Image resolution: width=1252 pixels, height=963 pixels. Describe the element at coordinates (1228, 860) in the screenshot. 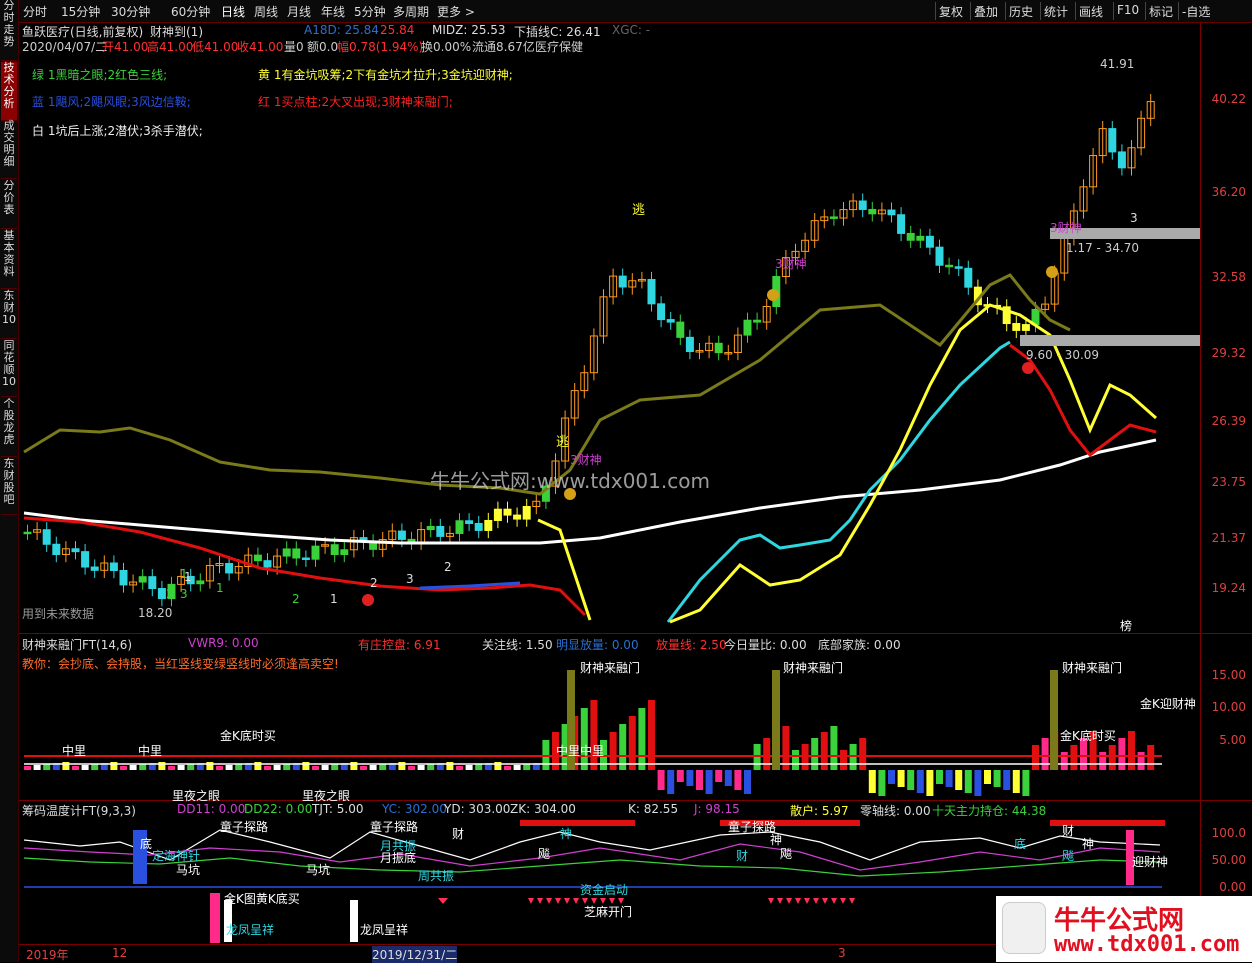

I see `panel3-tick: 50.00` at that location.